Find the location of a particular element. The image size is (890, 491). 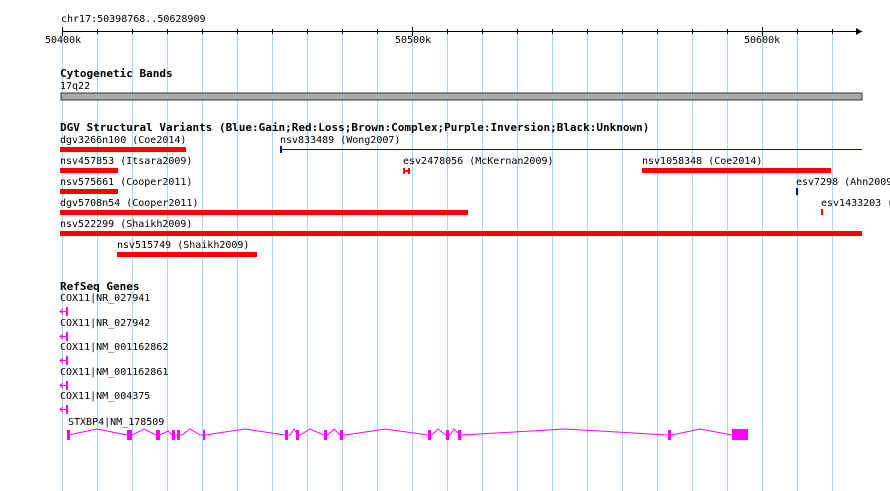

variant-label: nsv515749 (Shaikh2009) is located at coordinates (183, 246).